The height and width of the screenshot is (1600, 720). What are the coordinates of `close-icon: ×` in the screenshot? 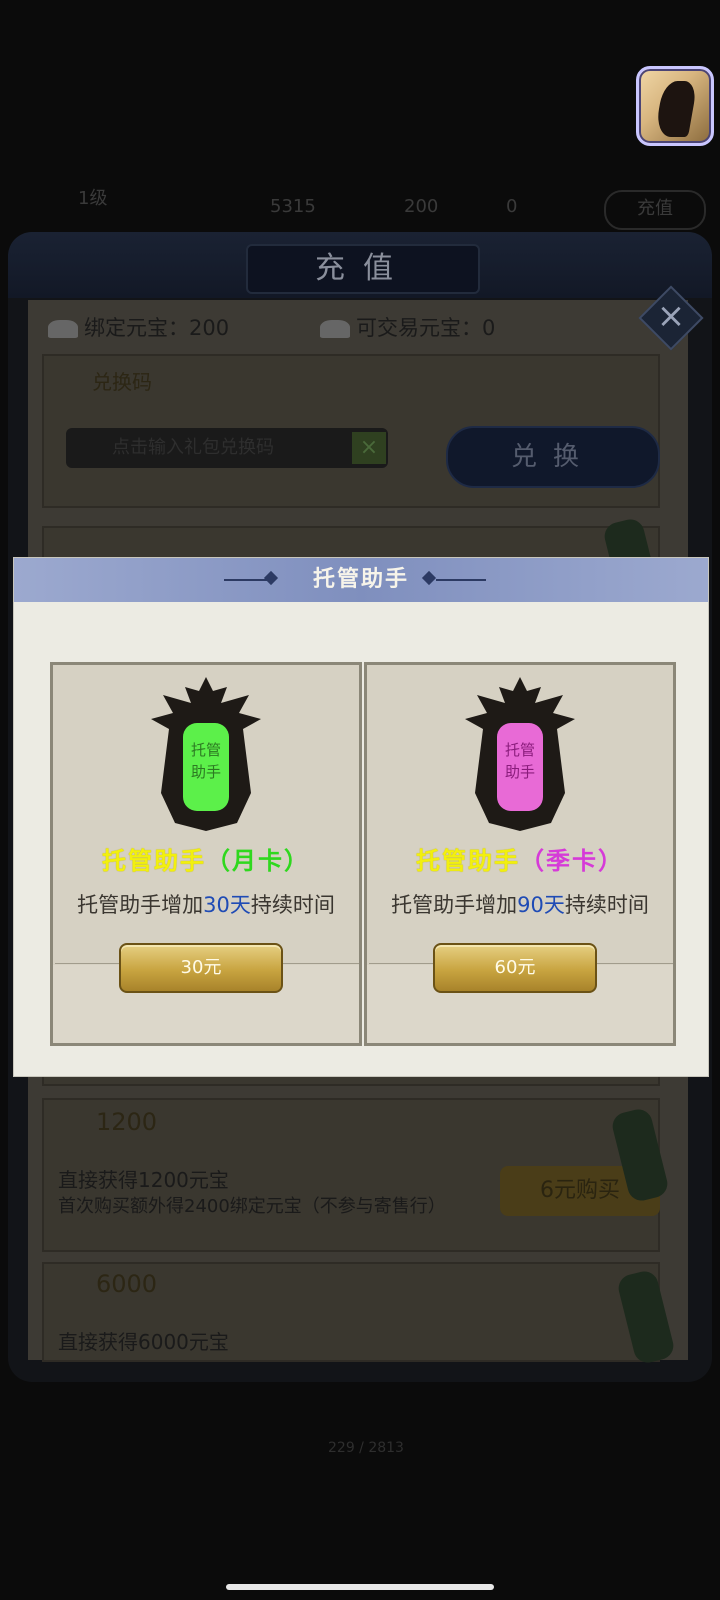 It's located at (671, 316).